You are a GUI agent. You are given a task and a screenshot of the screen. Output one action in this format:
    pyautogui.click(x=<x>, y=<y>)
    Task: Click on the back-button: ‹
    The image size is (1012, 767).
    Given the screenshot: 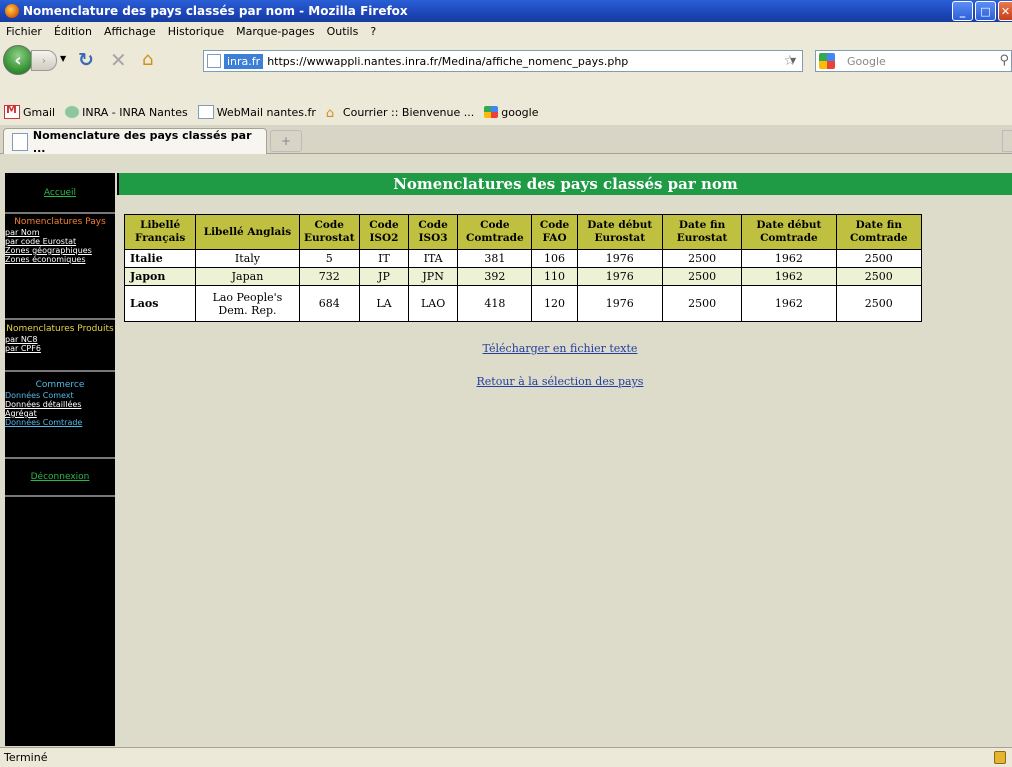 What is the action you would take?
    pyautogui.click(x=18, y=60)
    